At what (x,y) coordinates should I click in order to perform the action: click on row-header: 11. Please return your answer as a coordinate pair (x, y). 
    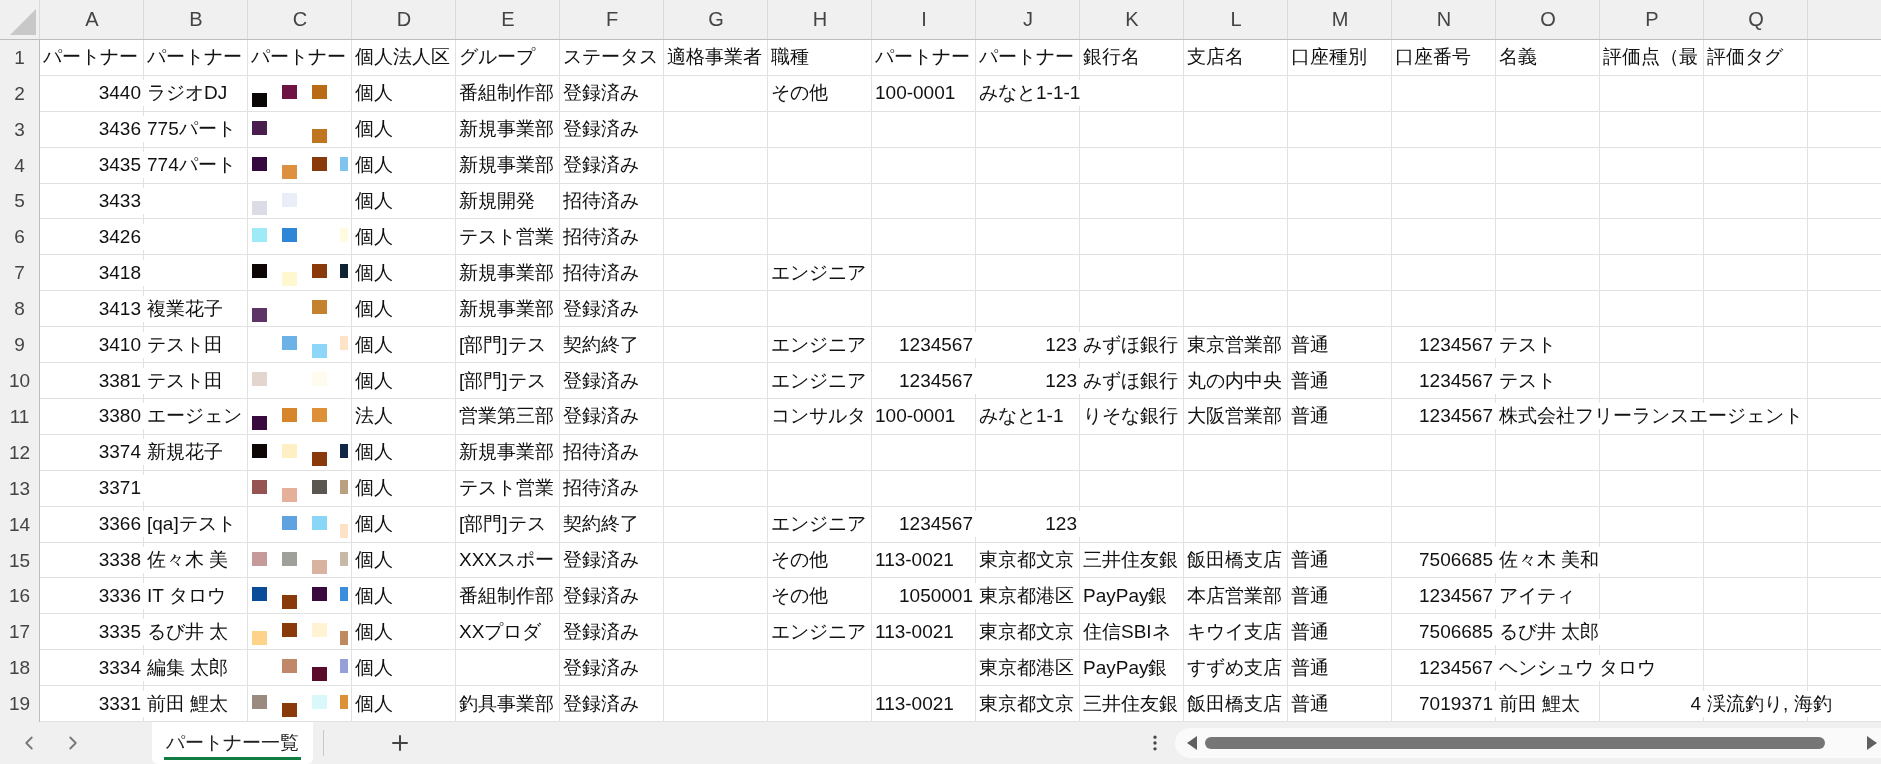
    Looking at the image, I should click on (20, 416).